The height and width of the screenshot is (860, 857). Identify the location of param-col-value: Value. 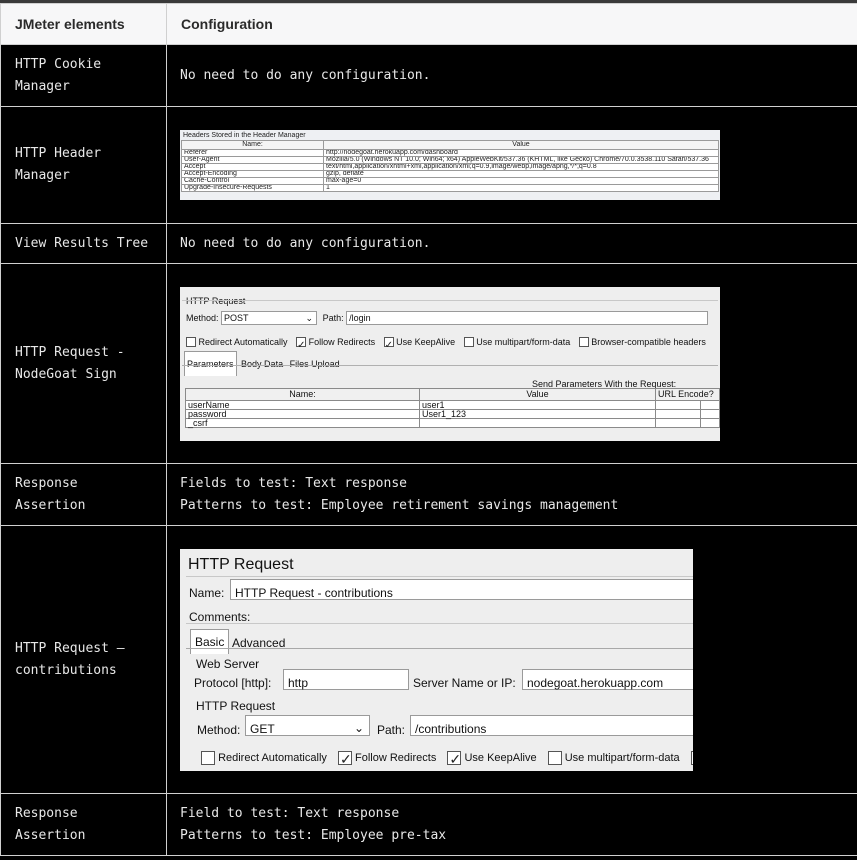
(537, 394).